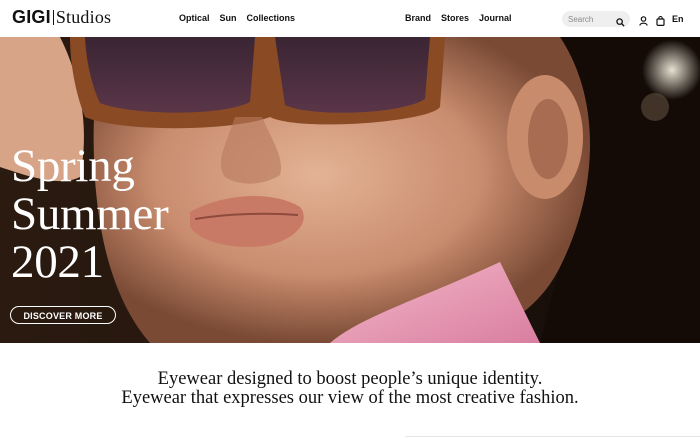 This screenshot has width=700, height=438. I want to click on shopping-bag-icon, so click(660, 22).